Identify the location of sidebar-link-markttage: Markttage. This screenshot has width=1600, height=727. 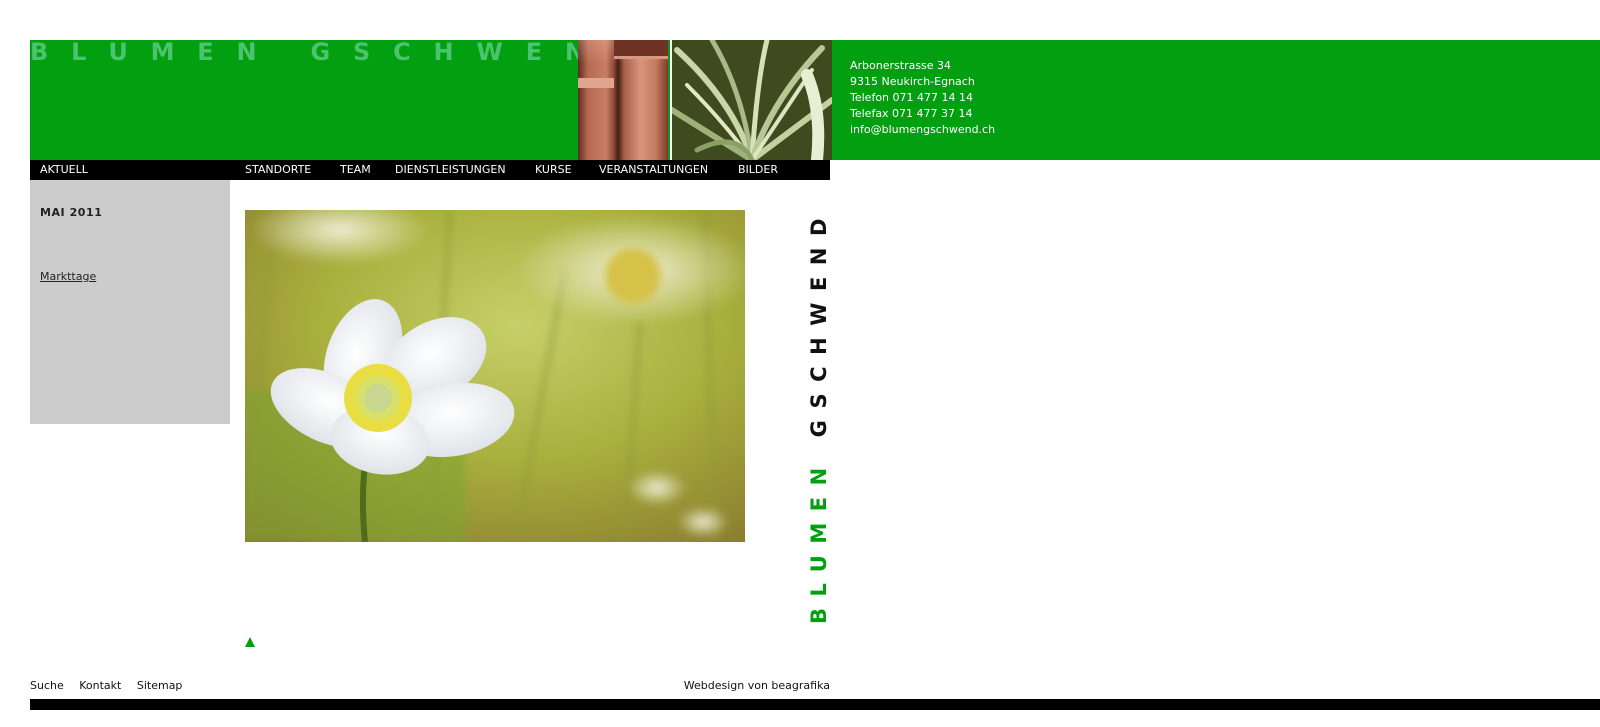
(68, 276).